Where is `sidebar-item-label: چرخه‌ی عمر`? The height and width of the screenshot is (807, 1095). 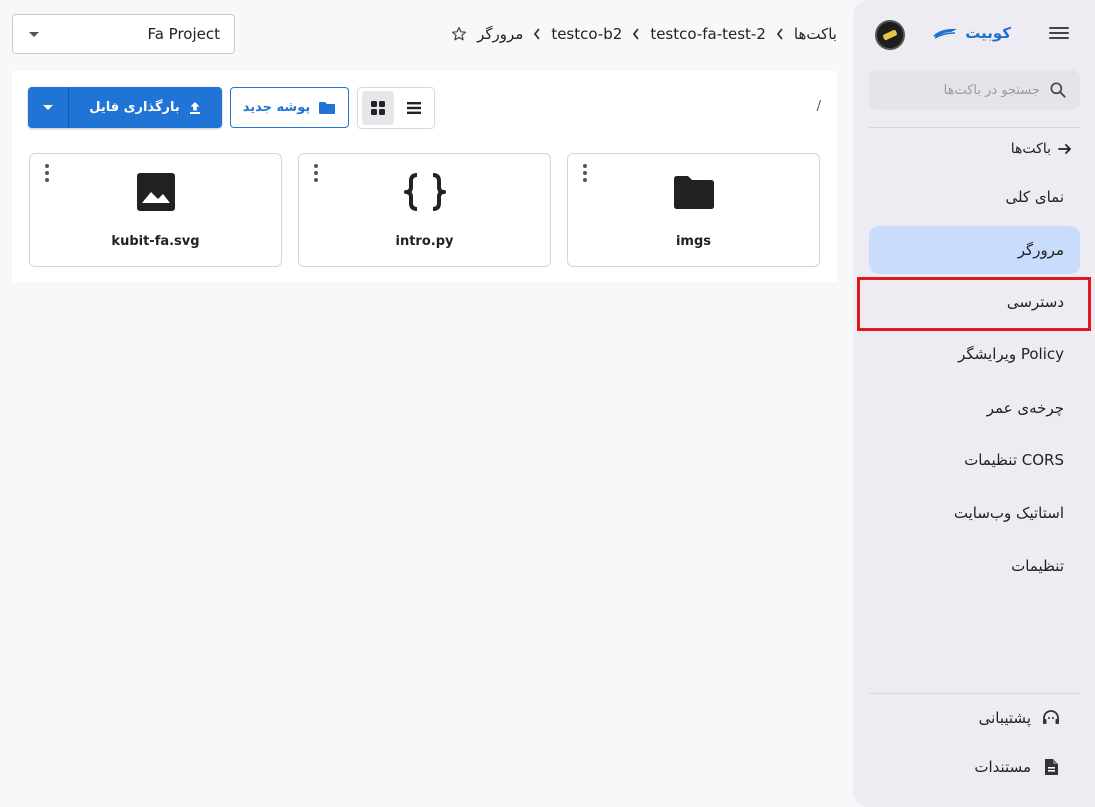
sidebar-item-label: چرخه‌ی عمر is located at coordinates (1025, 408).